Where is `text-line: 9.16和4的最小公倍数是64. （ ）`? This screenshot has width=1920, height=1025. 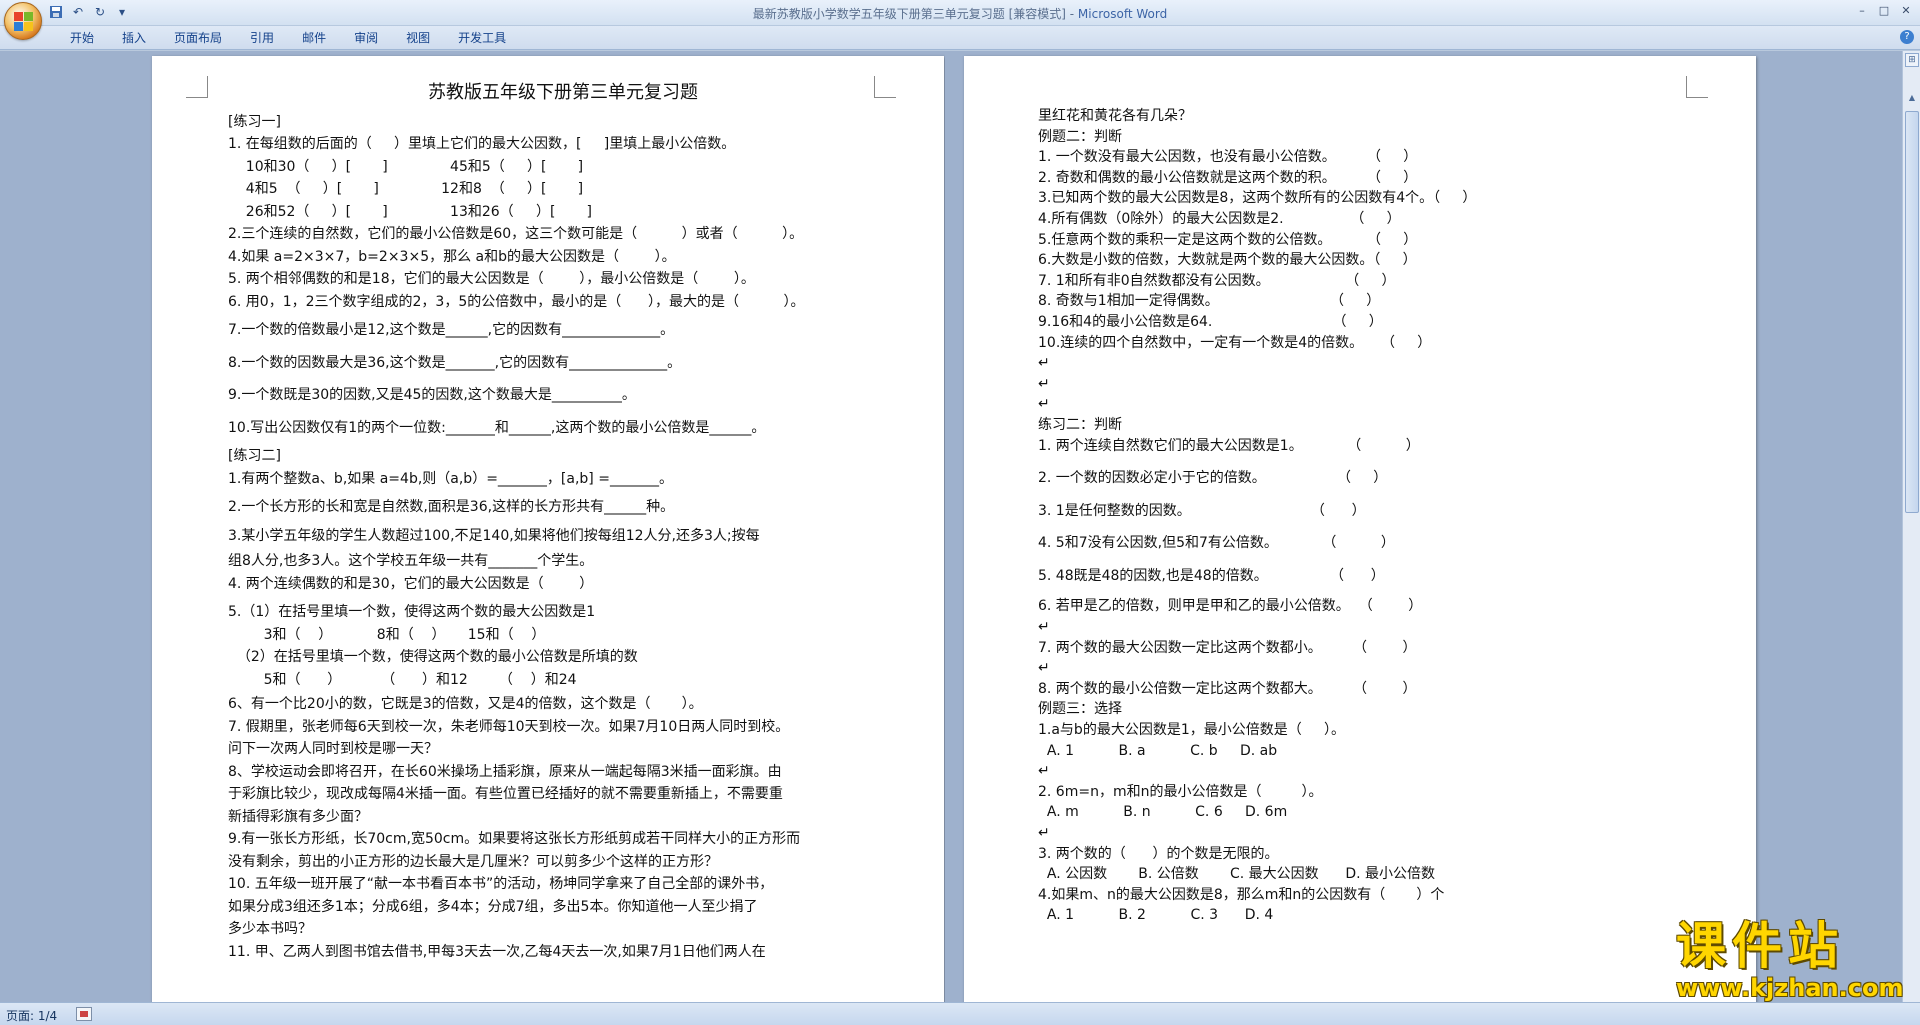 text-line: 9.16和4的最小公倍数是64. （ ） is located at coordinates (1210, 321).